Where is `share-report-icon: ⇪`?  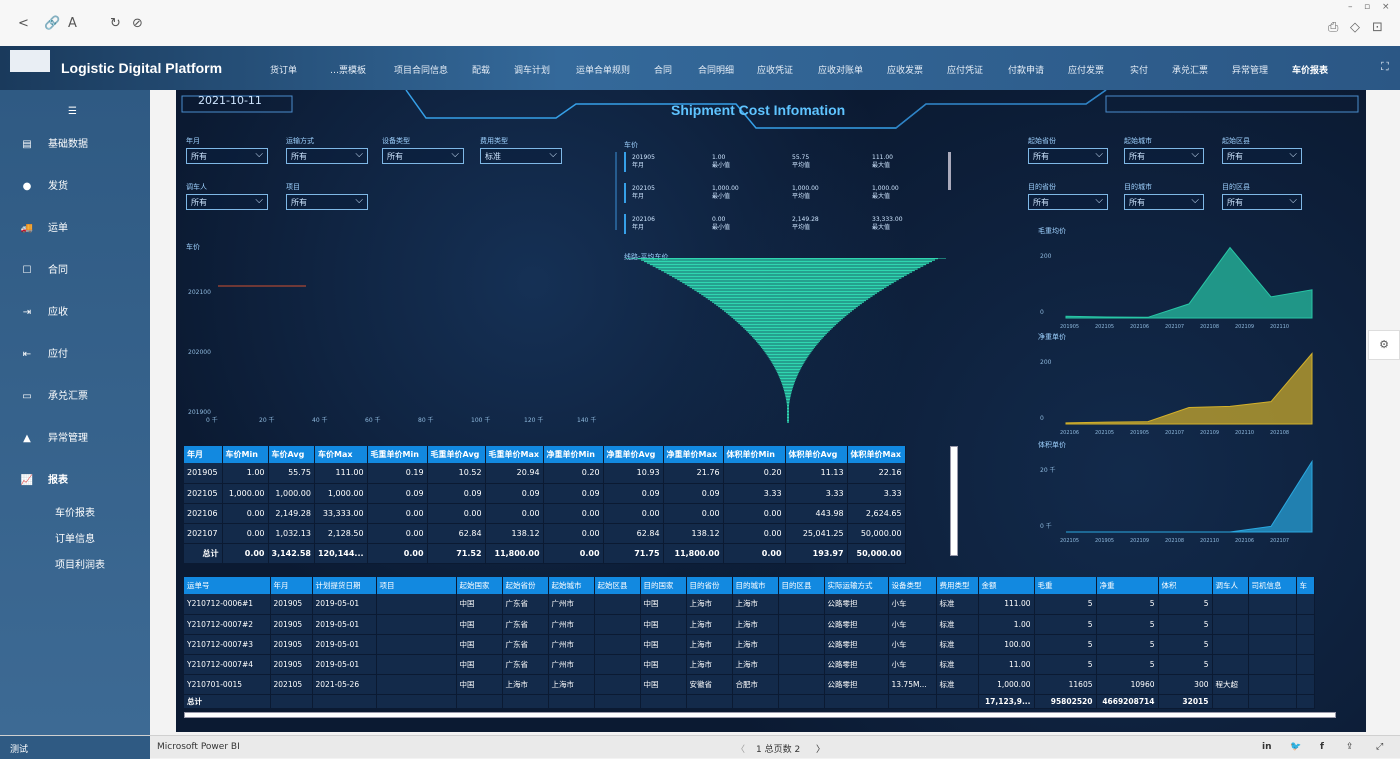 share-report-icon: ⇪ is located at coordinates (1350, 747).